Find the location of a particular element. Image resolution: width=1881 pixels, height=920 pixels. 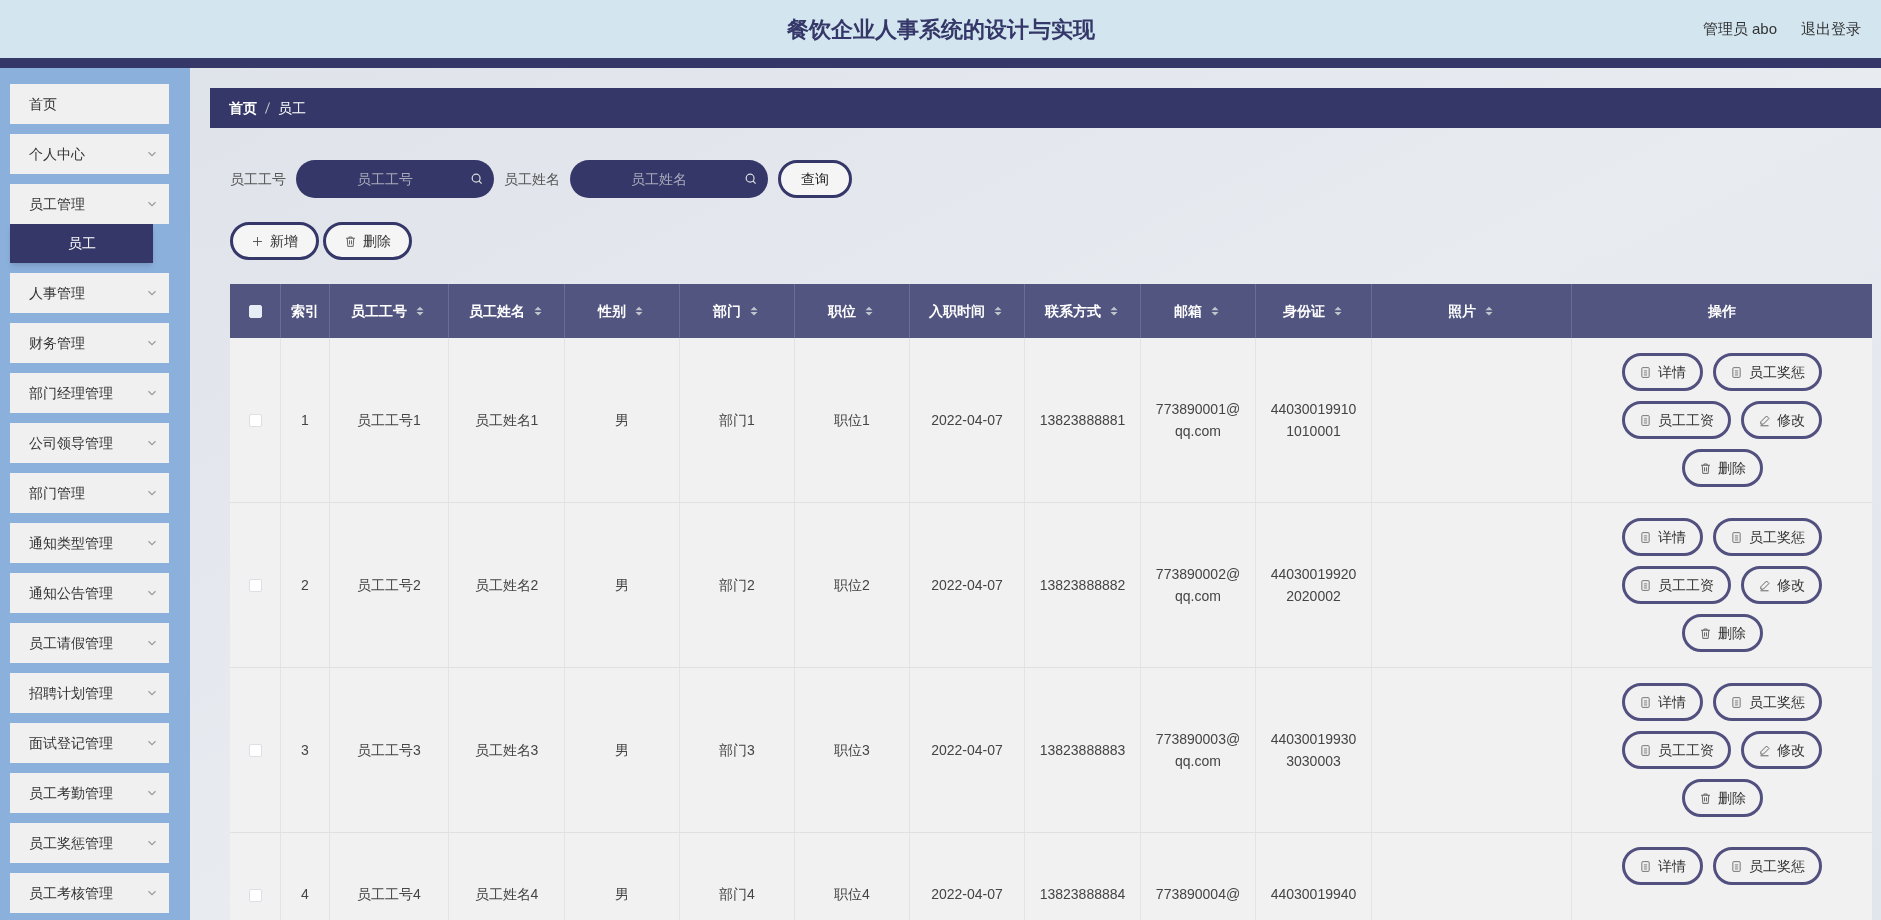

table-cell-text: 773890001@qq.com is located at coordinates (1198, 420).